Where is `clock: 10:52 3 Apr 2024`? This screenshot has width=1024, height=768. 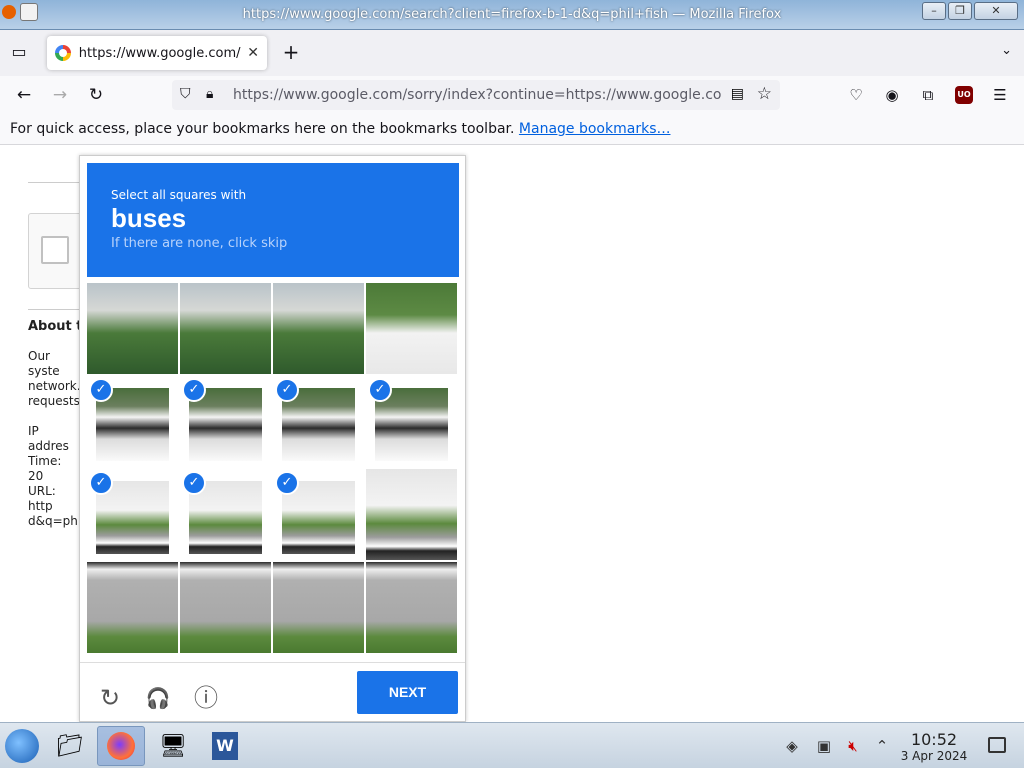 clock: 10:52 3 Apr 2024 is located at coordinates (934, 747).